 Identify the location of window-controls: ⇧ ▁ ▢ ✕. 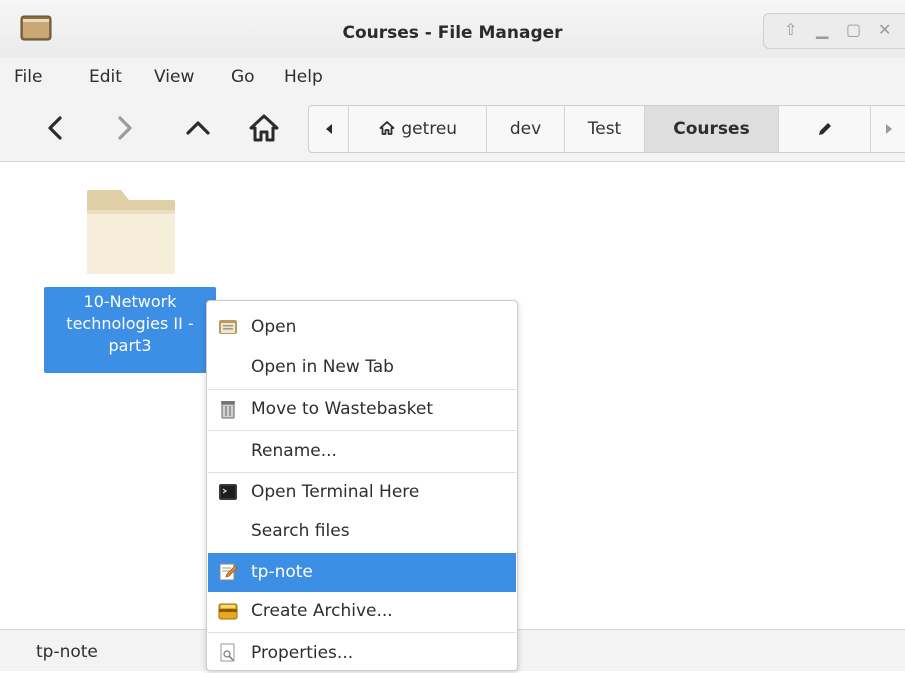
(834, 31).